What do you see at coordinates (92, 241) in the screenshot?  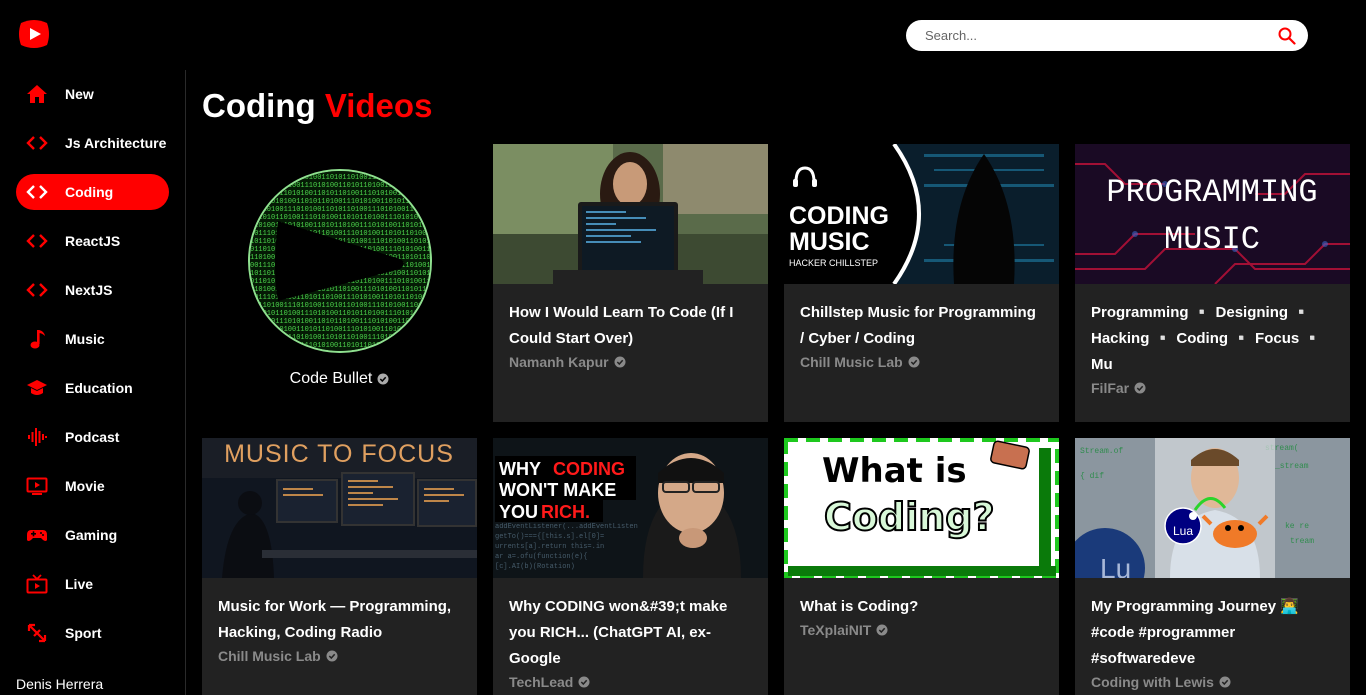 I see `sidebar-item-reactjs: ReactJS` at bounding box center [92, 241].